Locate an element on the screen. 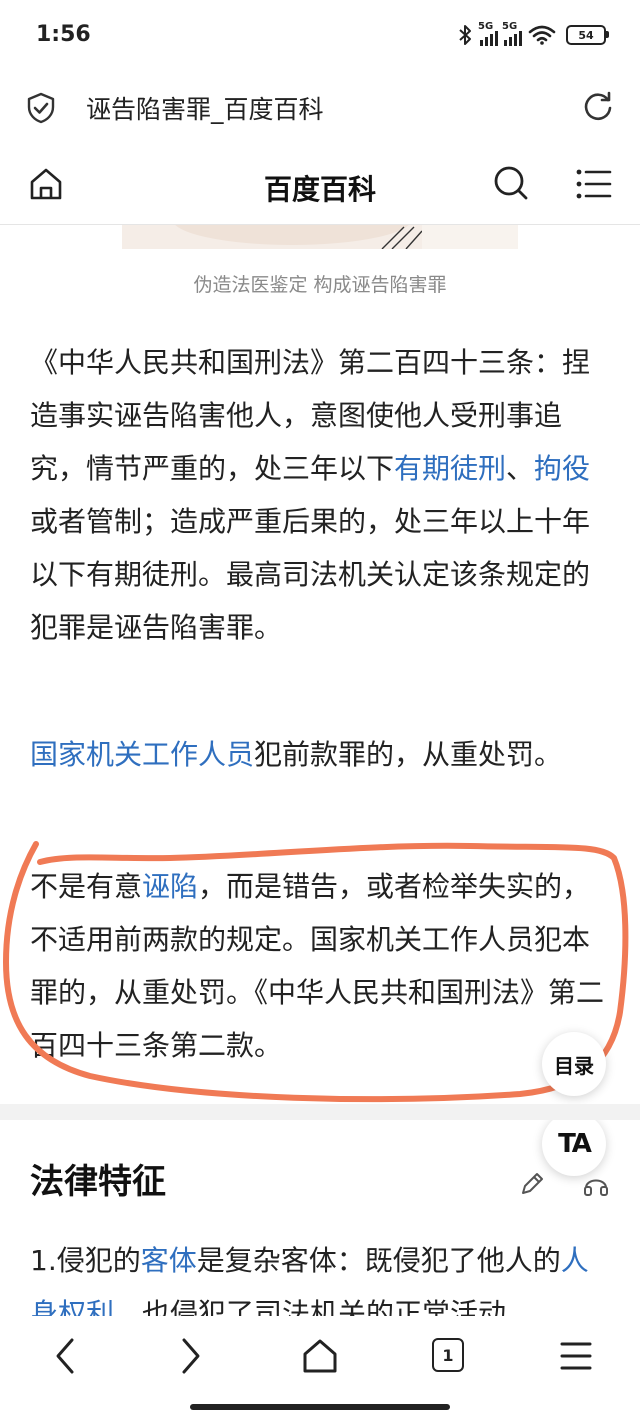  text-span: 、 is located at coordinates (520, 468).